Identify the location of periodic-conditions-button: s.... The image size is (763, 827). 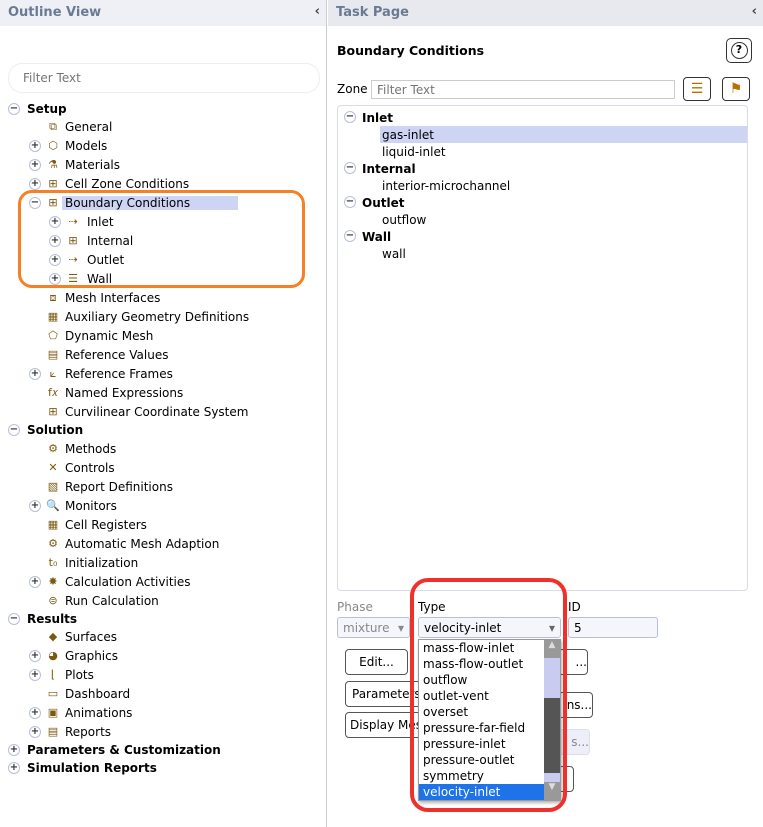
(574, 742).